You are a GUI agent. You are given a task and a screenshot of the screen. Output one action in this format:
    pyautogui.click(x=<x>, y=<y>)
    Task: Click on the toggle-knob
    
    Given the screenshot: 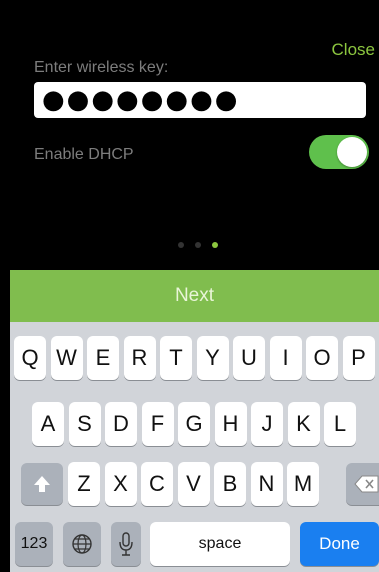 What is the action you would take?
    pyautogui.click(x=352, y=152)
    